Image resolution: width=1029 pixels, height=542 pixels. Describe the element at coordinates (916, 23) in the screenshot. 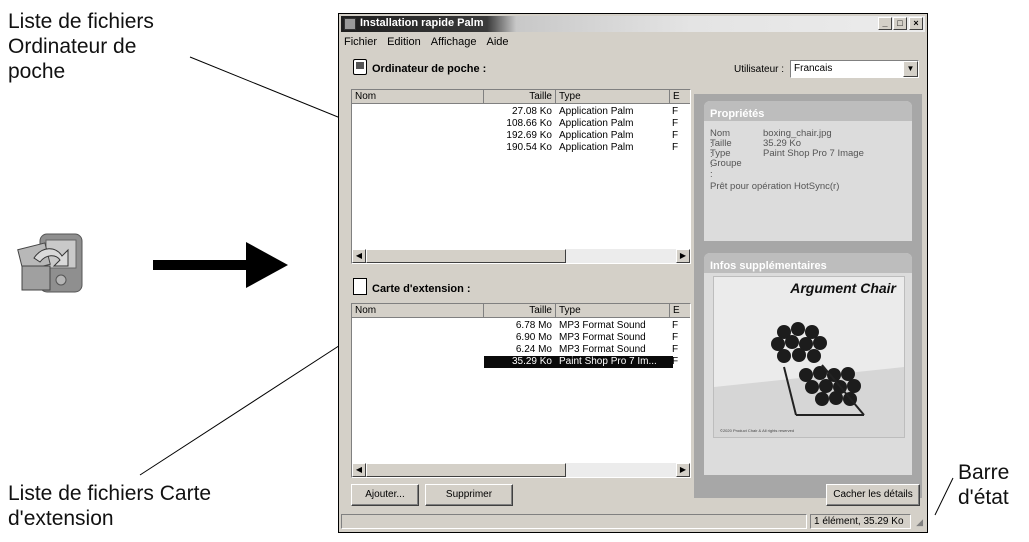

I see `close-button: ×` at that location.